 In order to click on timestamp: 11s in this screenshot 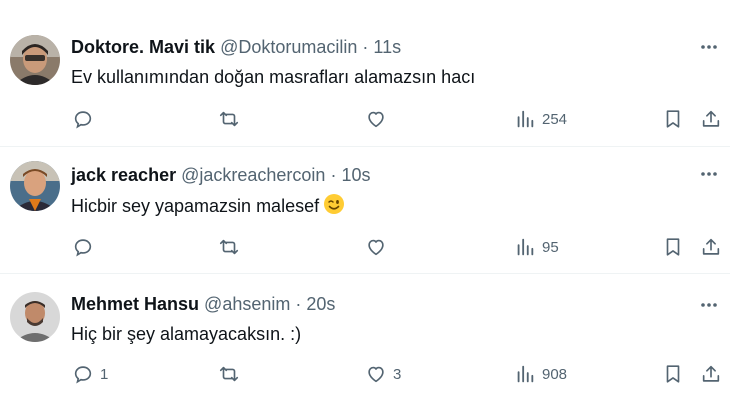, I will do `click(387, 47)`.